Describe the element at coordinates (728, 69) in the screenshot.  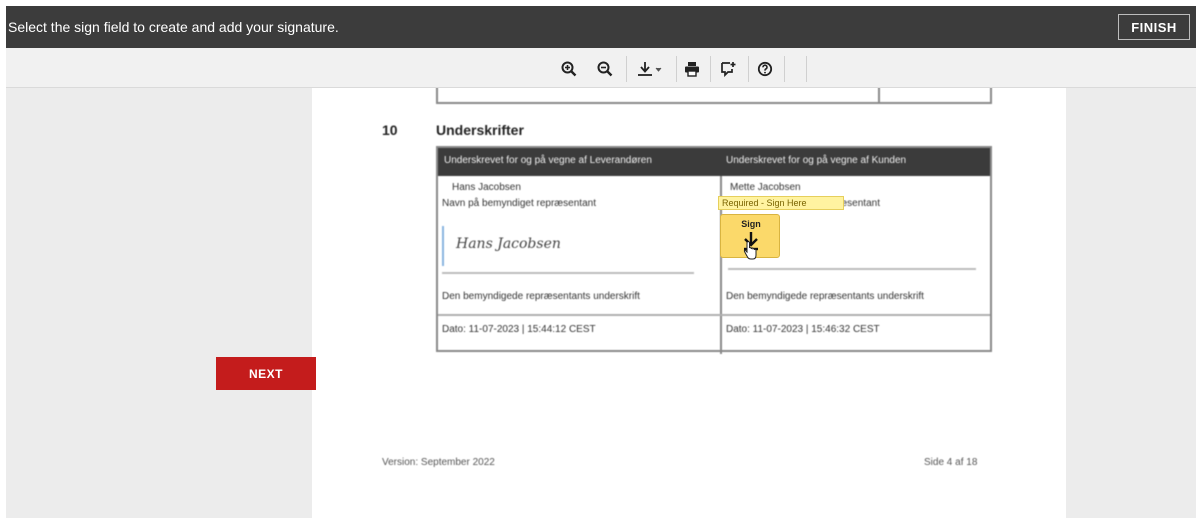
I see `comment-icon` at that location.